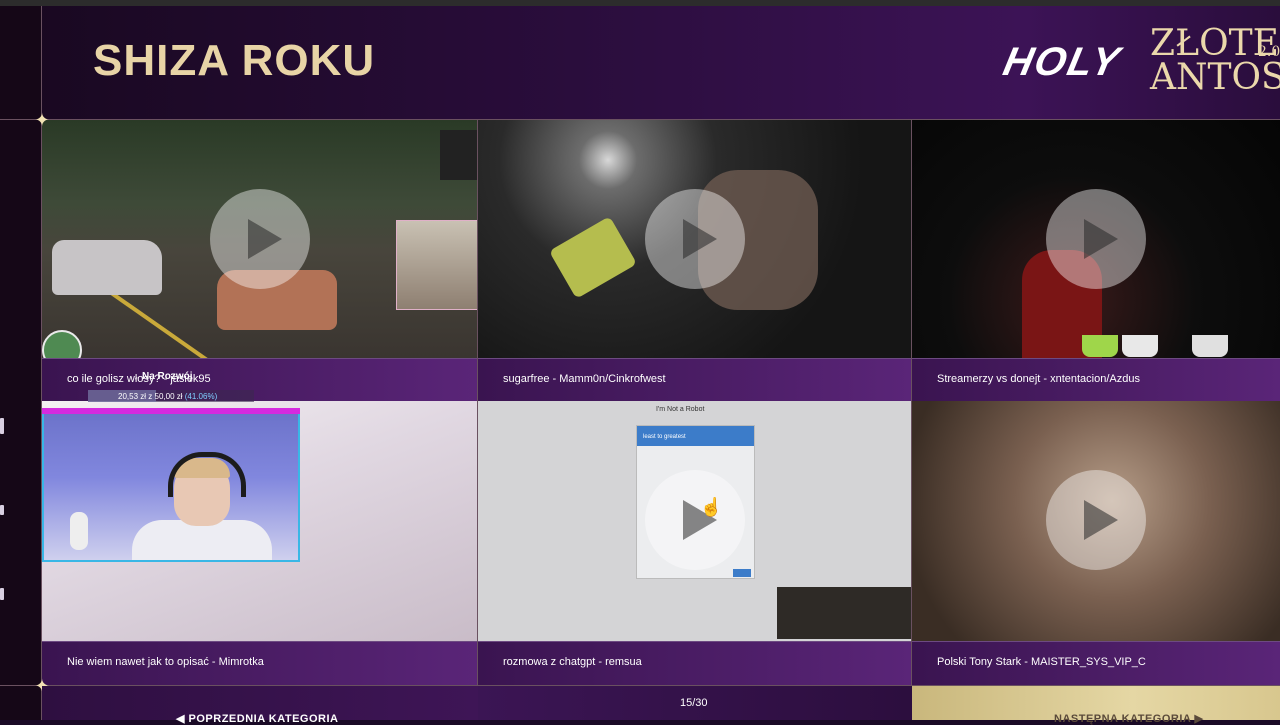  I want to click on donation-amount: 20,53 zł z 50,00 zł (41.06%), so click(167, 396).